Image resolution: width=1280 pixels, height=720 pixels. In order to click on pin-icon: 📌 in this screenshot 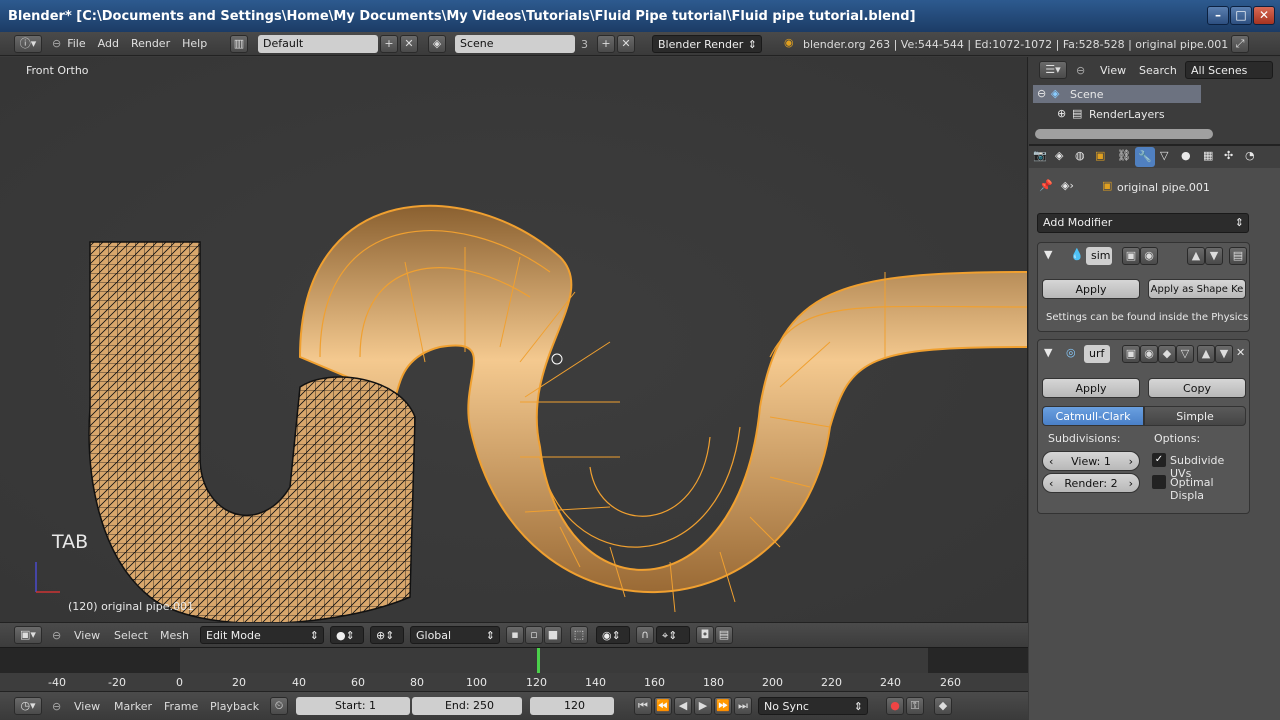, I will do `click(1046, 185)`.